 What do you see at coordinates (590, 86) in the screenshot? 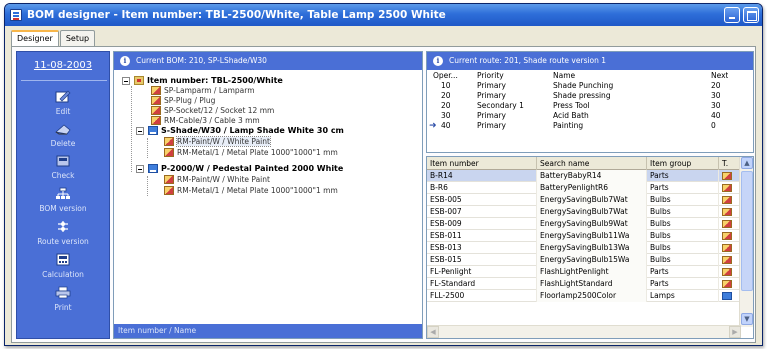
I see `route-row: 10 Primary Shade Punching 20` at bounding box center [590, 86].